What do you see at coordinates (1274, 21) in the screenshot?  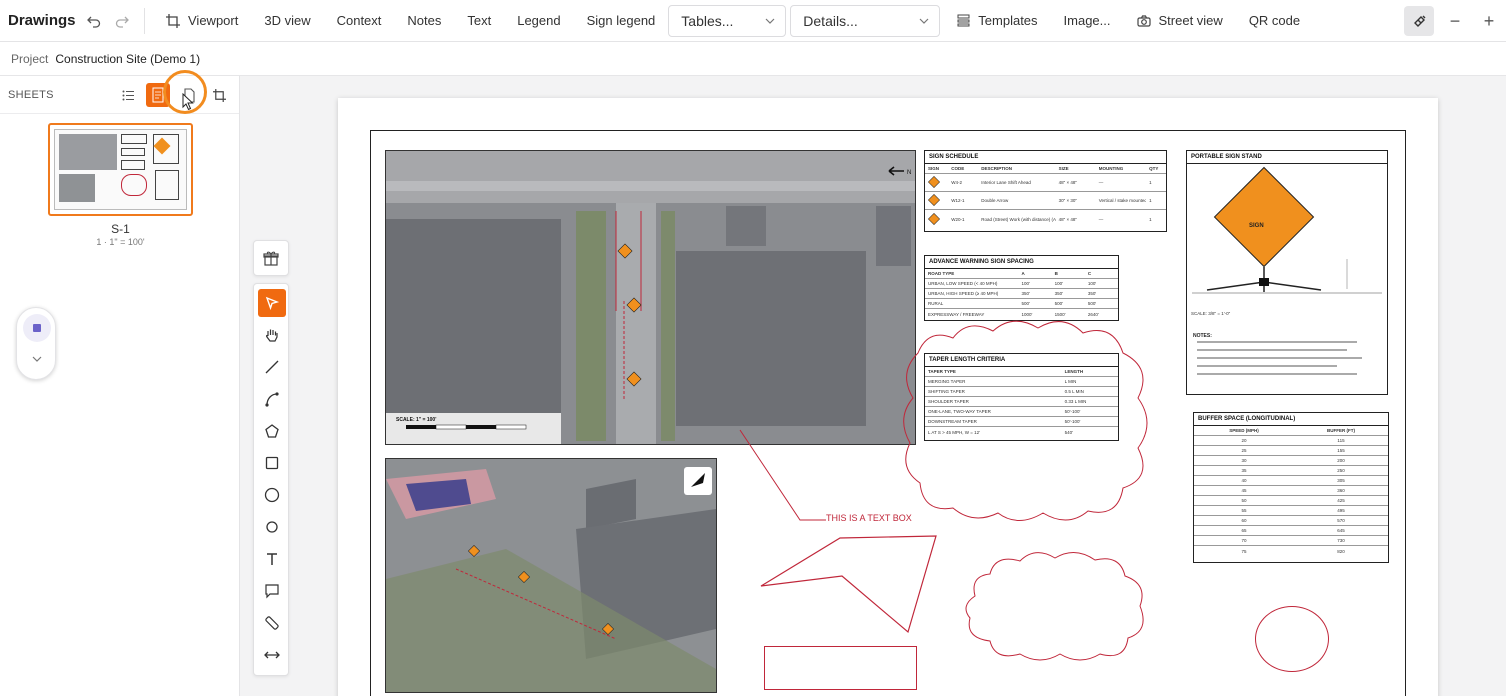 I see `qr-code-button: QR code` at bounding box center [1274, 21].